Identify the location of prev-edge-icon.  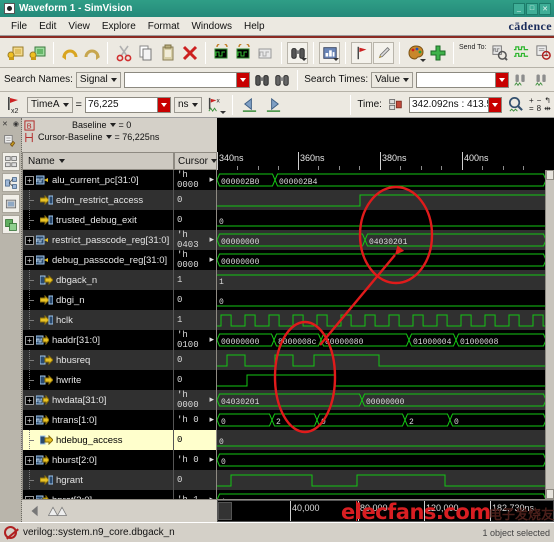
(249, 105).